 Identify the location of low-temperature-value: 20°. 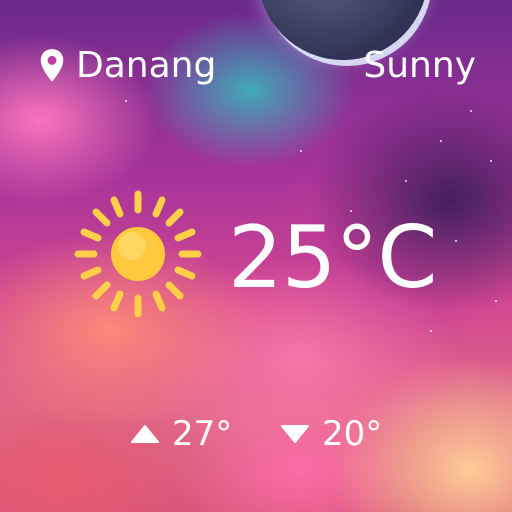
(352, 434).